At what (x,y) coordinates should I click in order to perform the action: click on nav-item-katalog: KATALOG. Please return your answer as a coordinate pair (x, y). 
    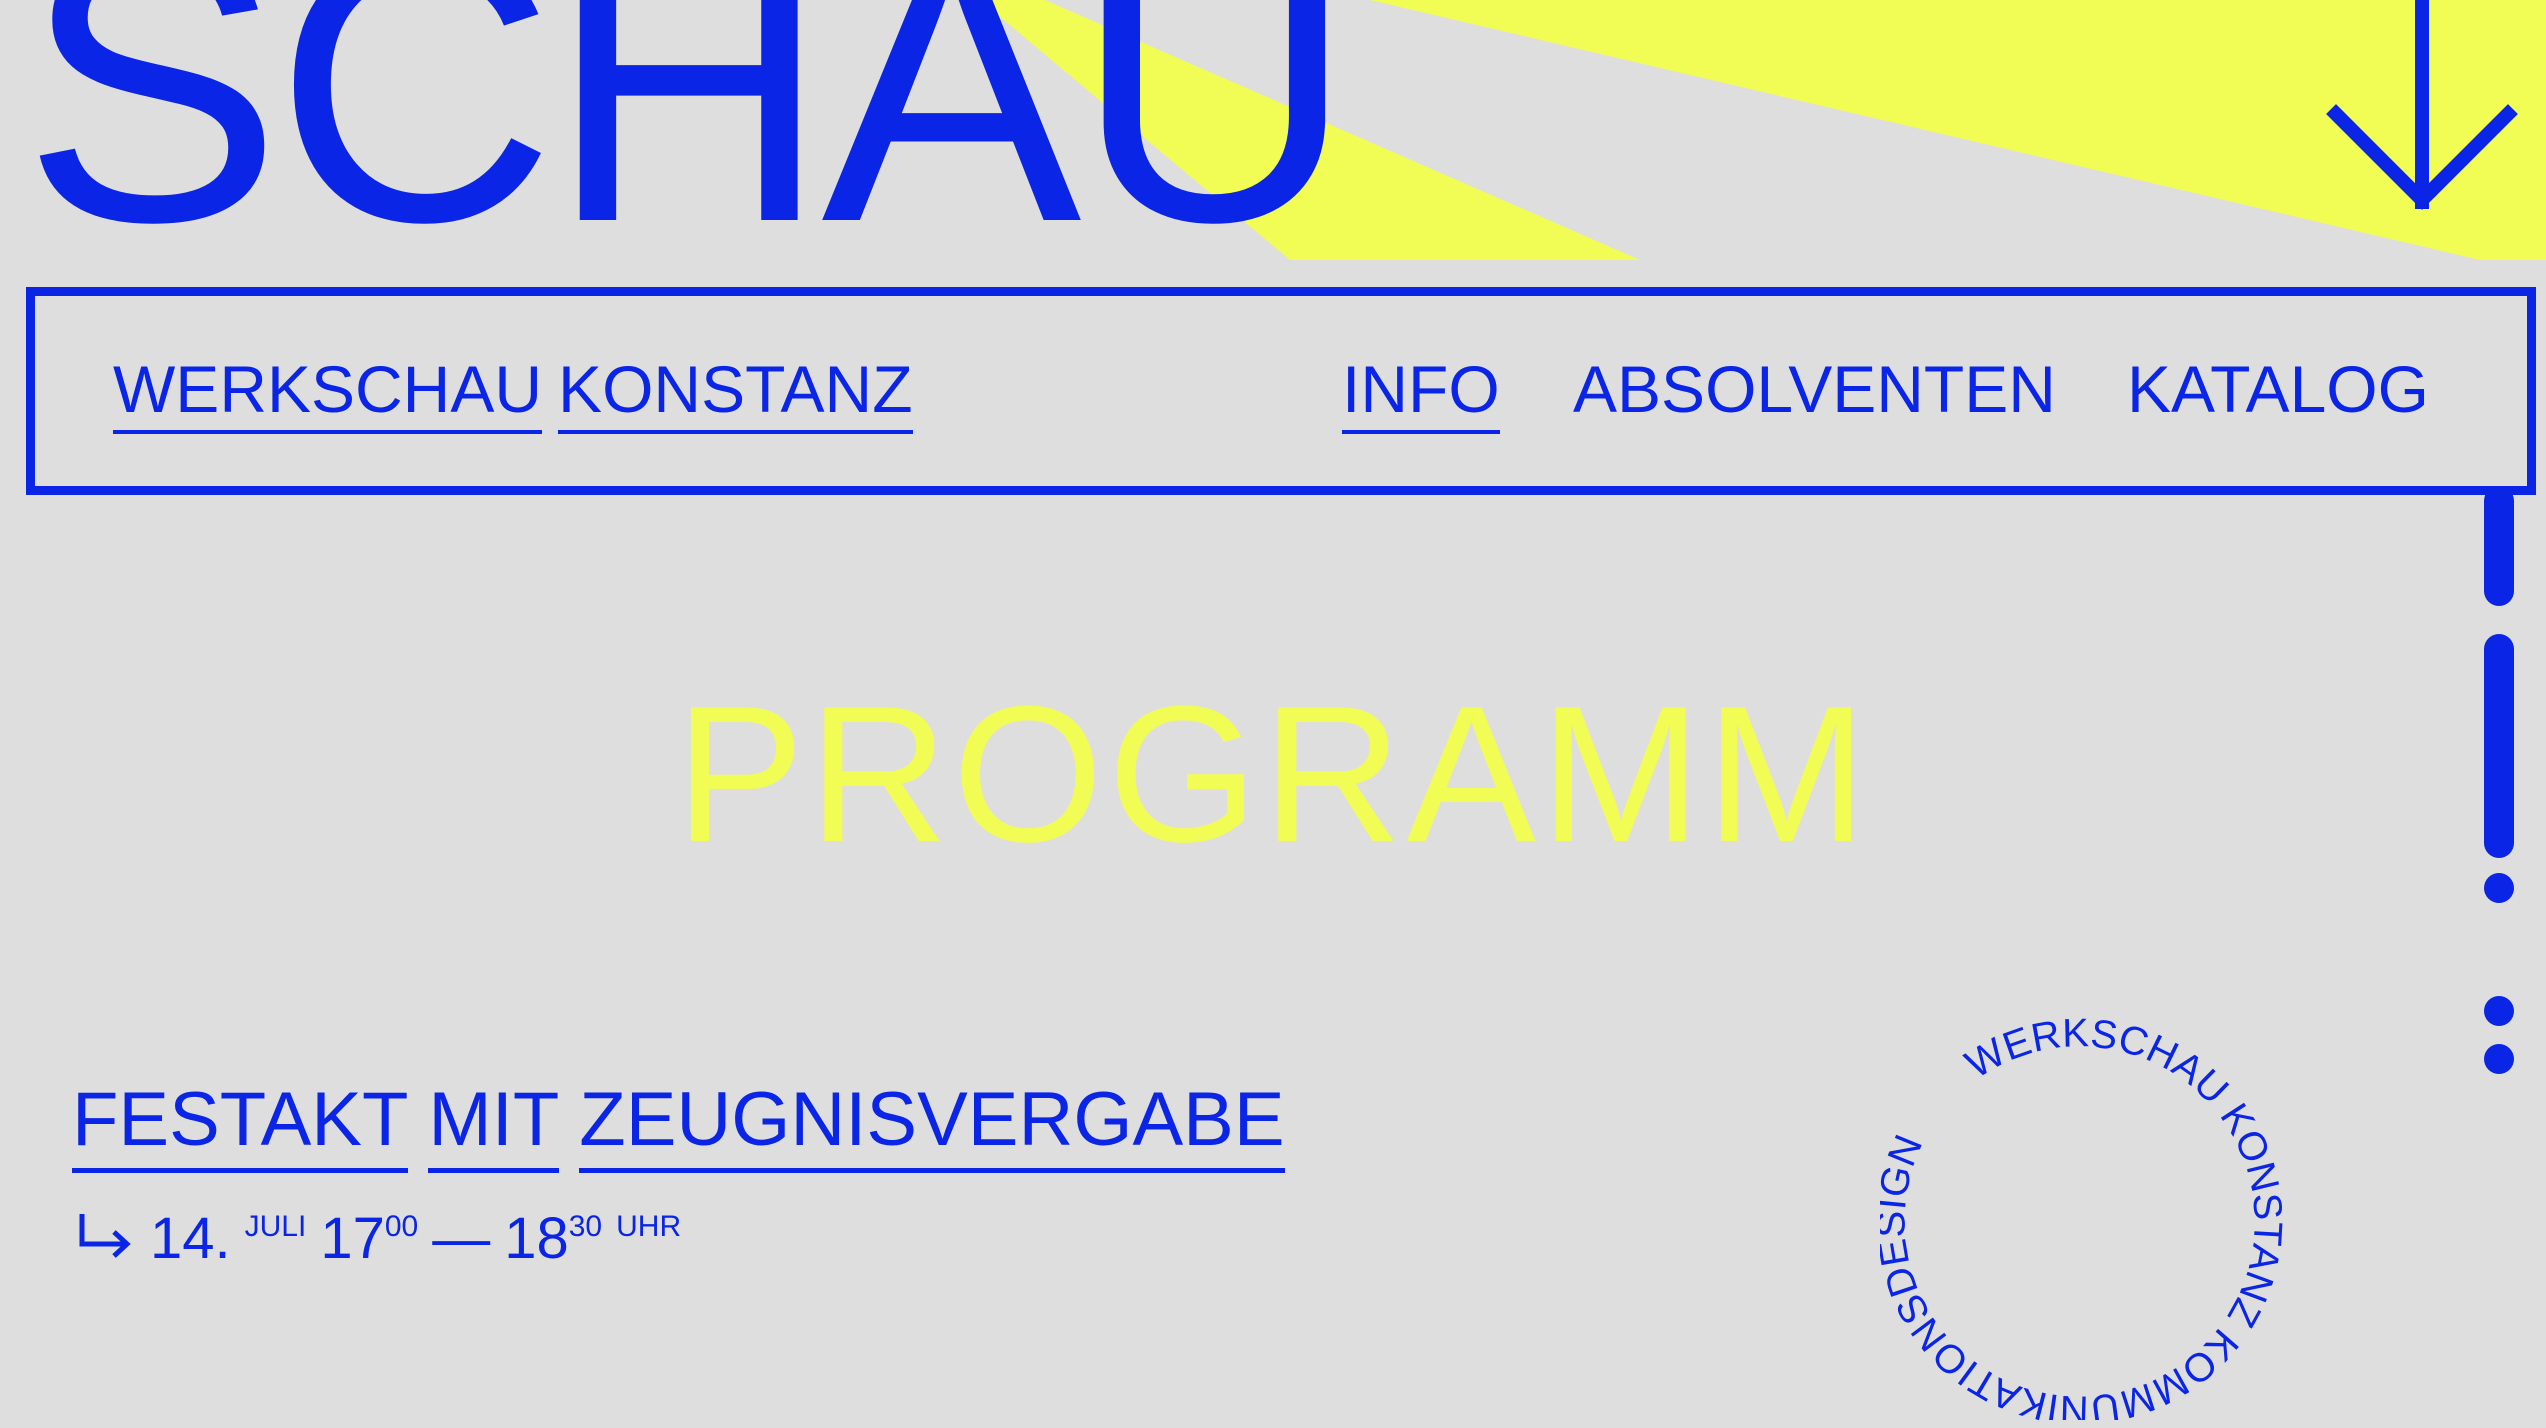
    Looking at the image, I should click on (2278, 389).